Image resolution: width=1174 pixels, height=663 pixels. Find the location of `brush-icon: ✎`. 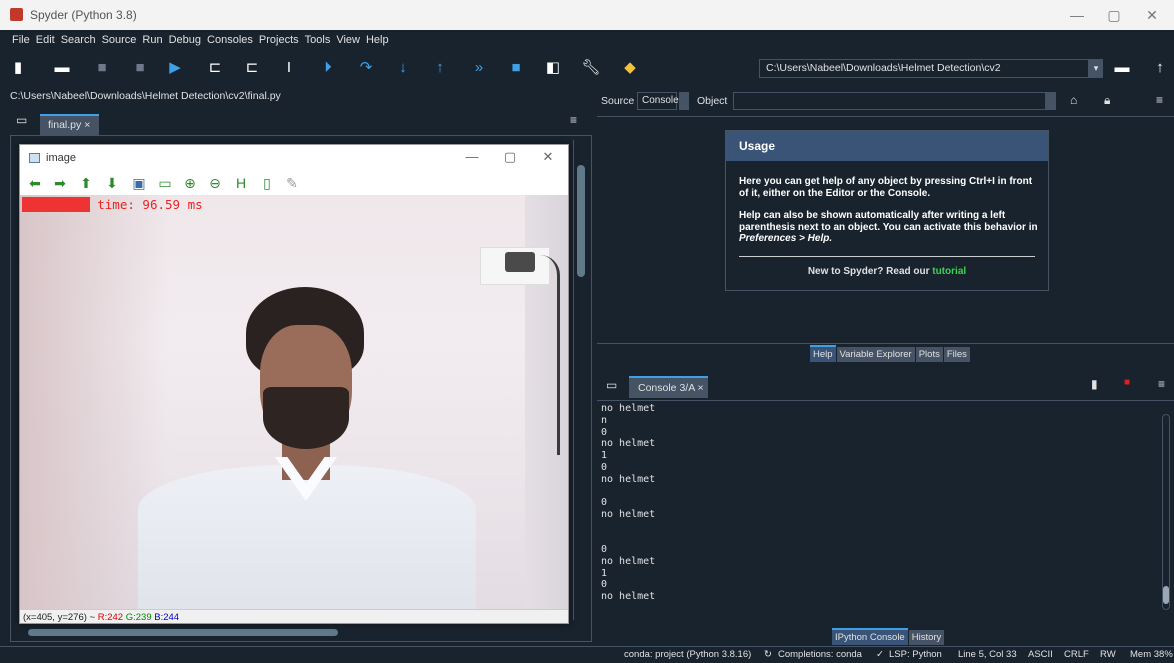

brush-icon: ✎ is located at coordinates (292, 183).